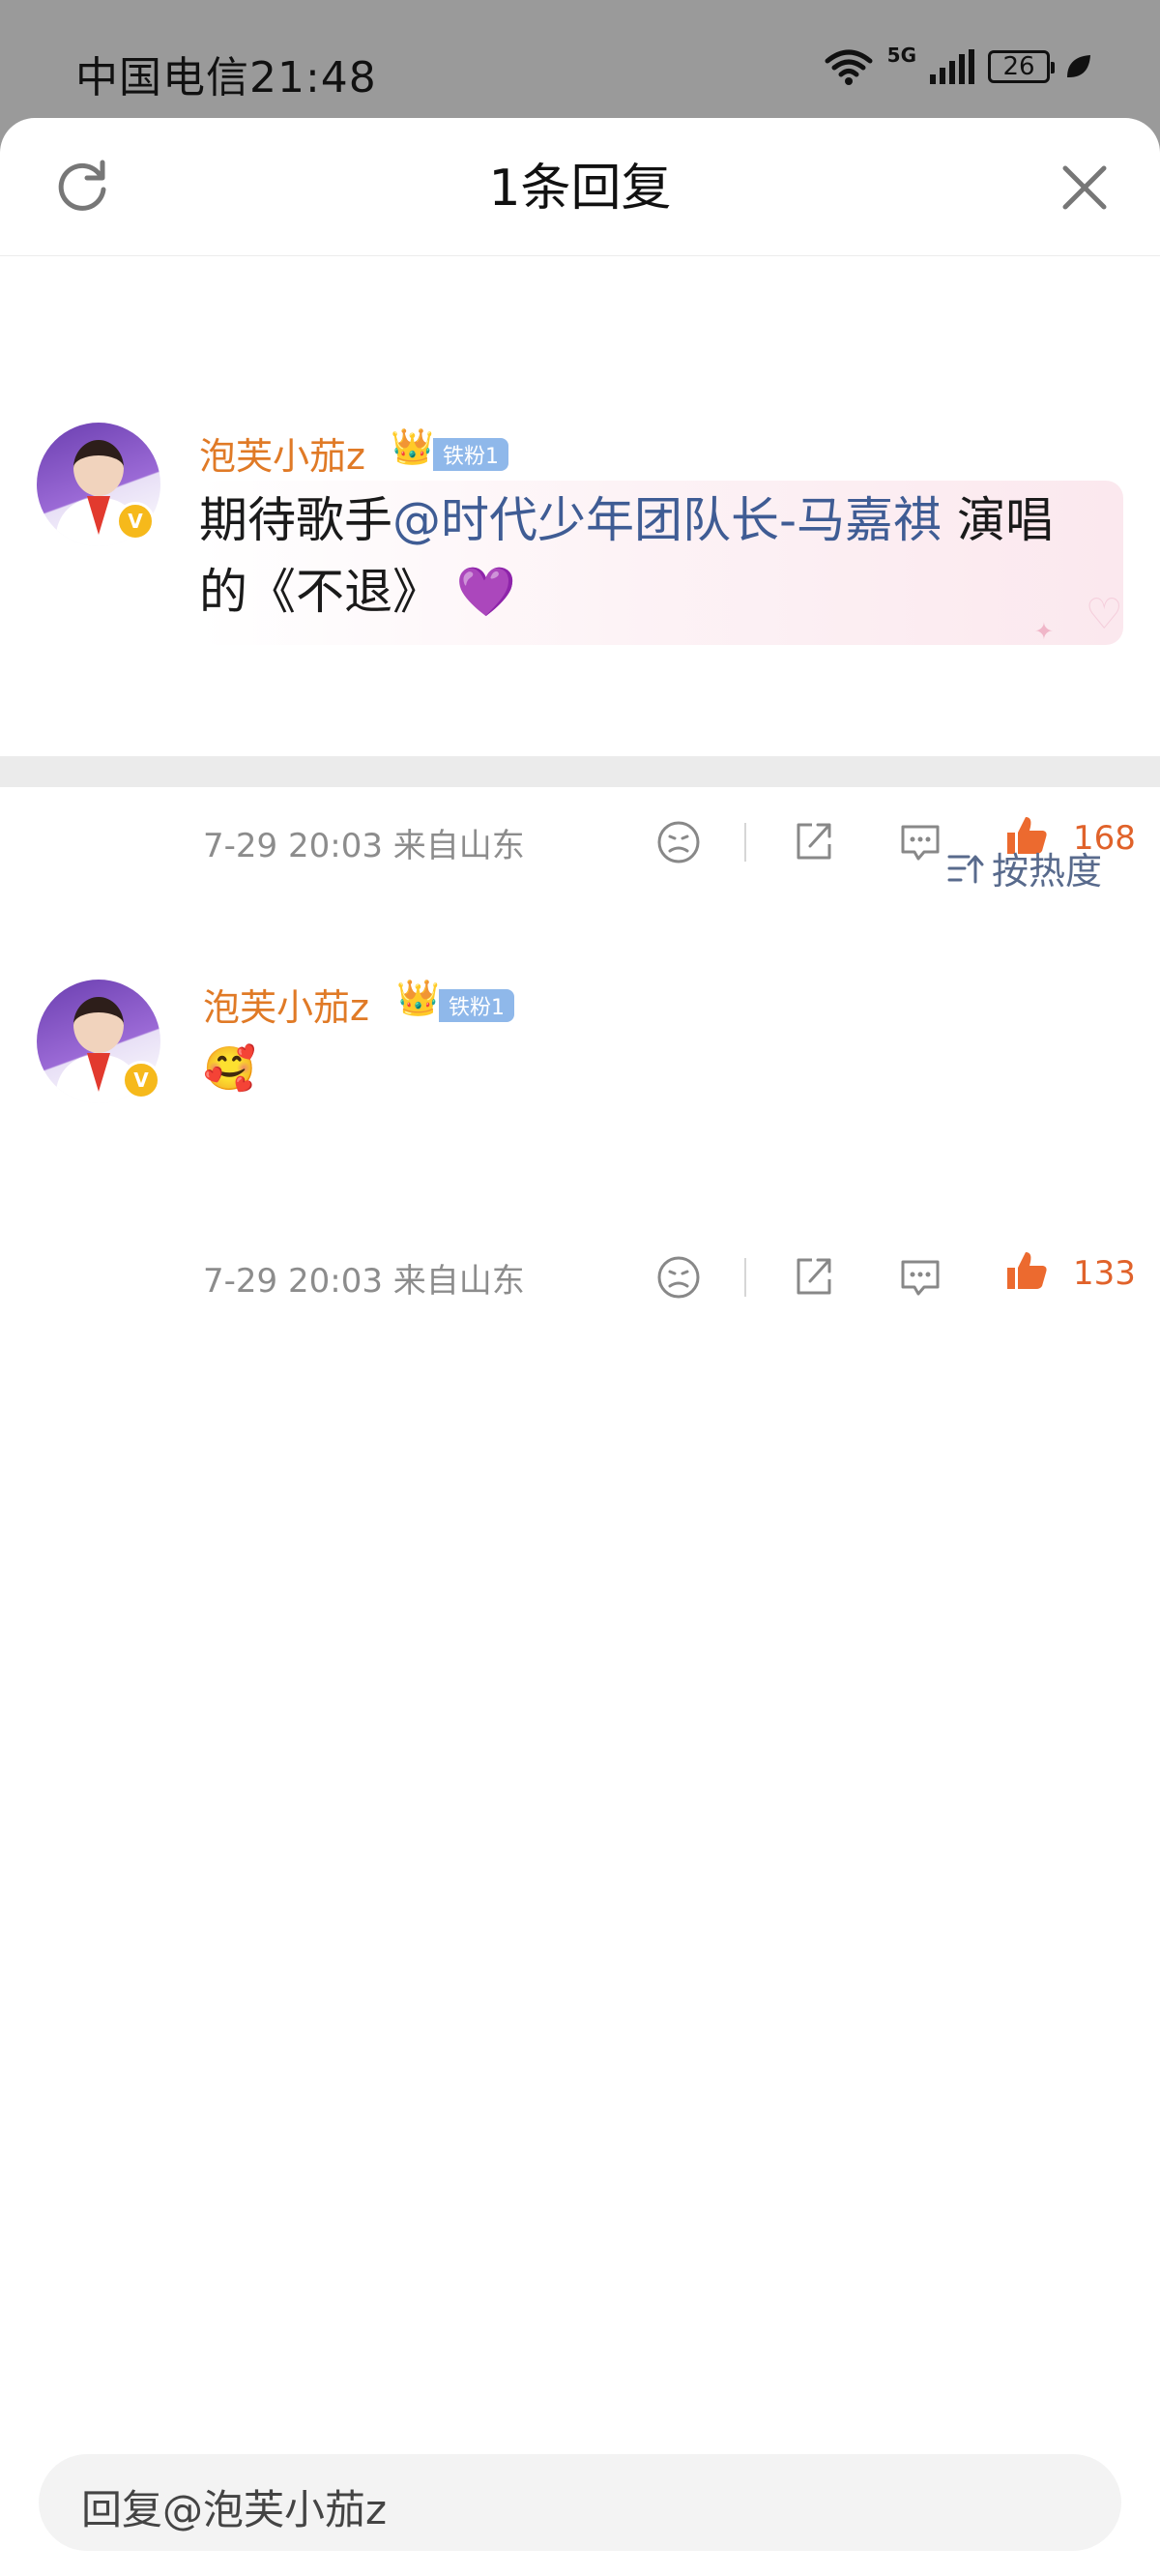  Describe the element at coordinates (486, 592) in the screenshot. I see `purple-heart-emoji: 💜` at that location.